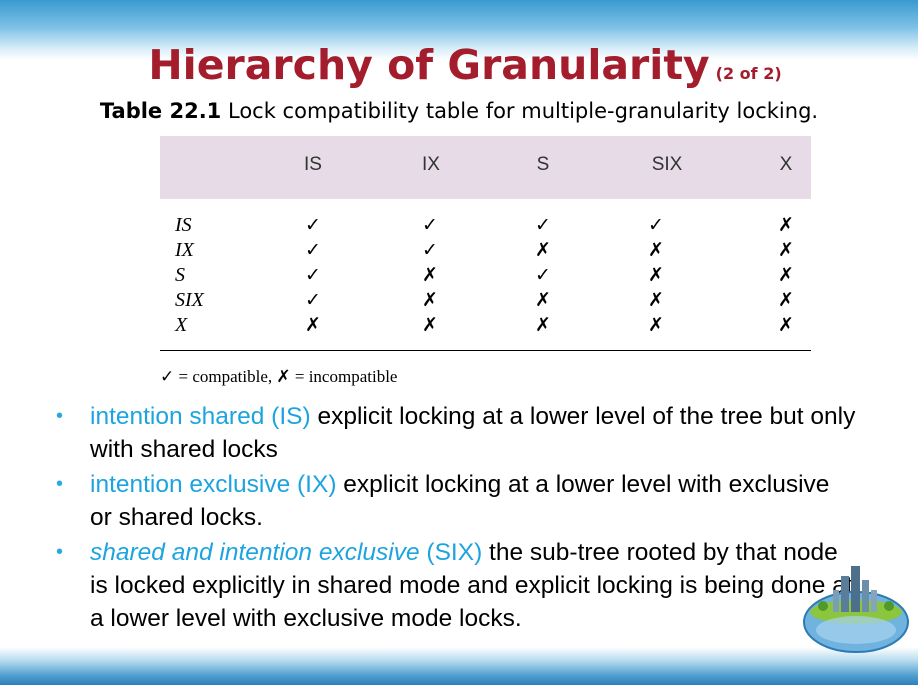 This screenshot has height=685, width=918. What do you see at coordinates (200, 416) in the screenshot?
I see `bullet-term: intention shared (IS)` at bounding box center [200, 416].